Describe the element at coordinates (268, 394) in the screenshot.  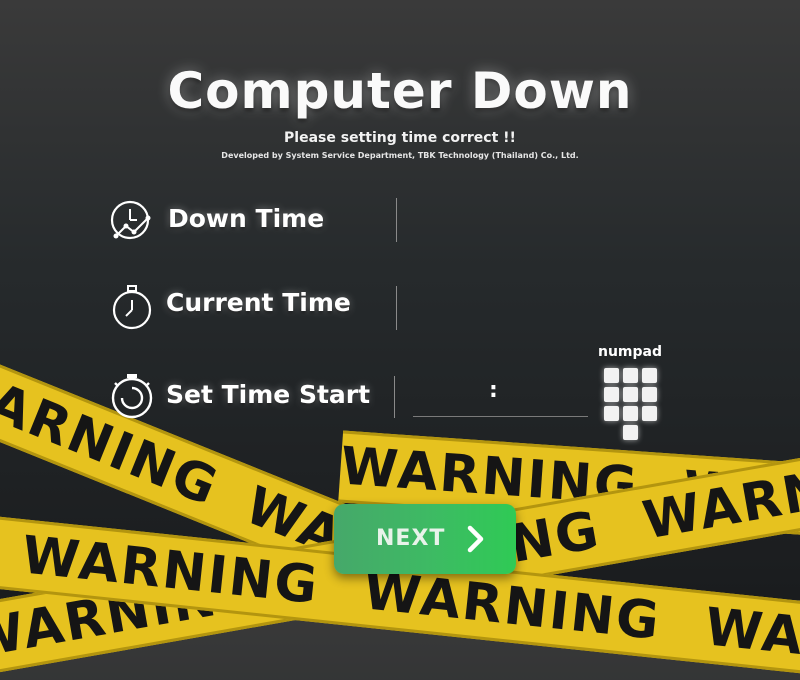
I see `set-time-start-label: Set Time Start` at that location.